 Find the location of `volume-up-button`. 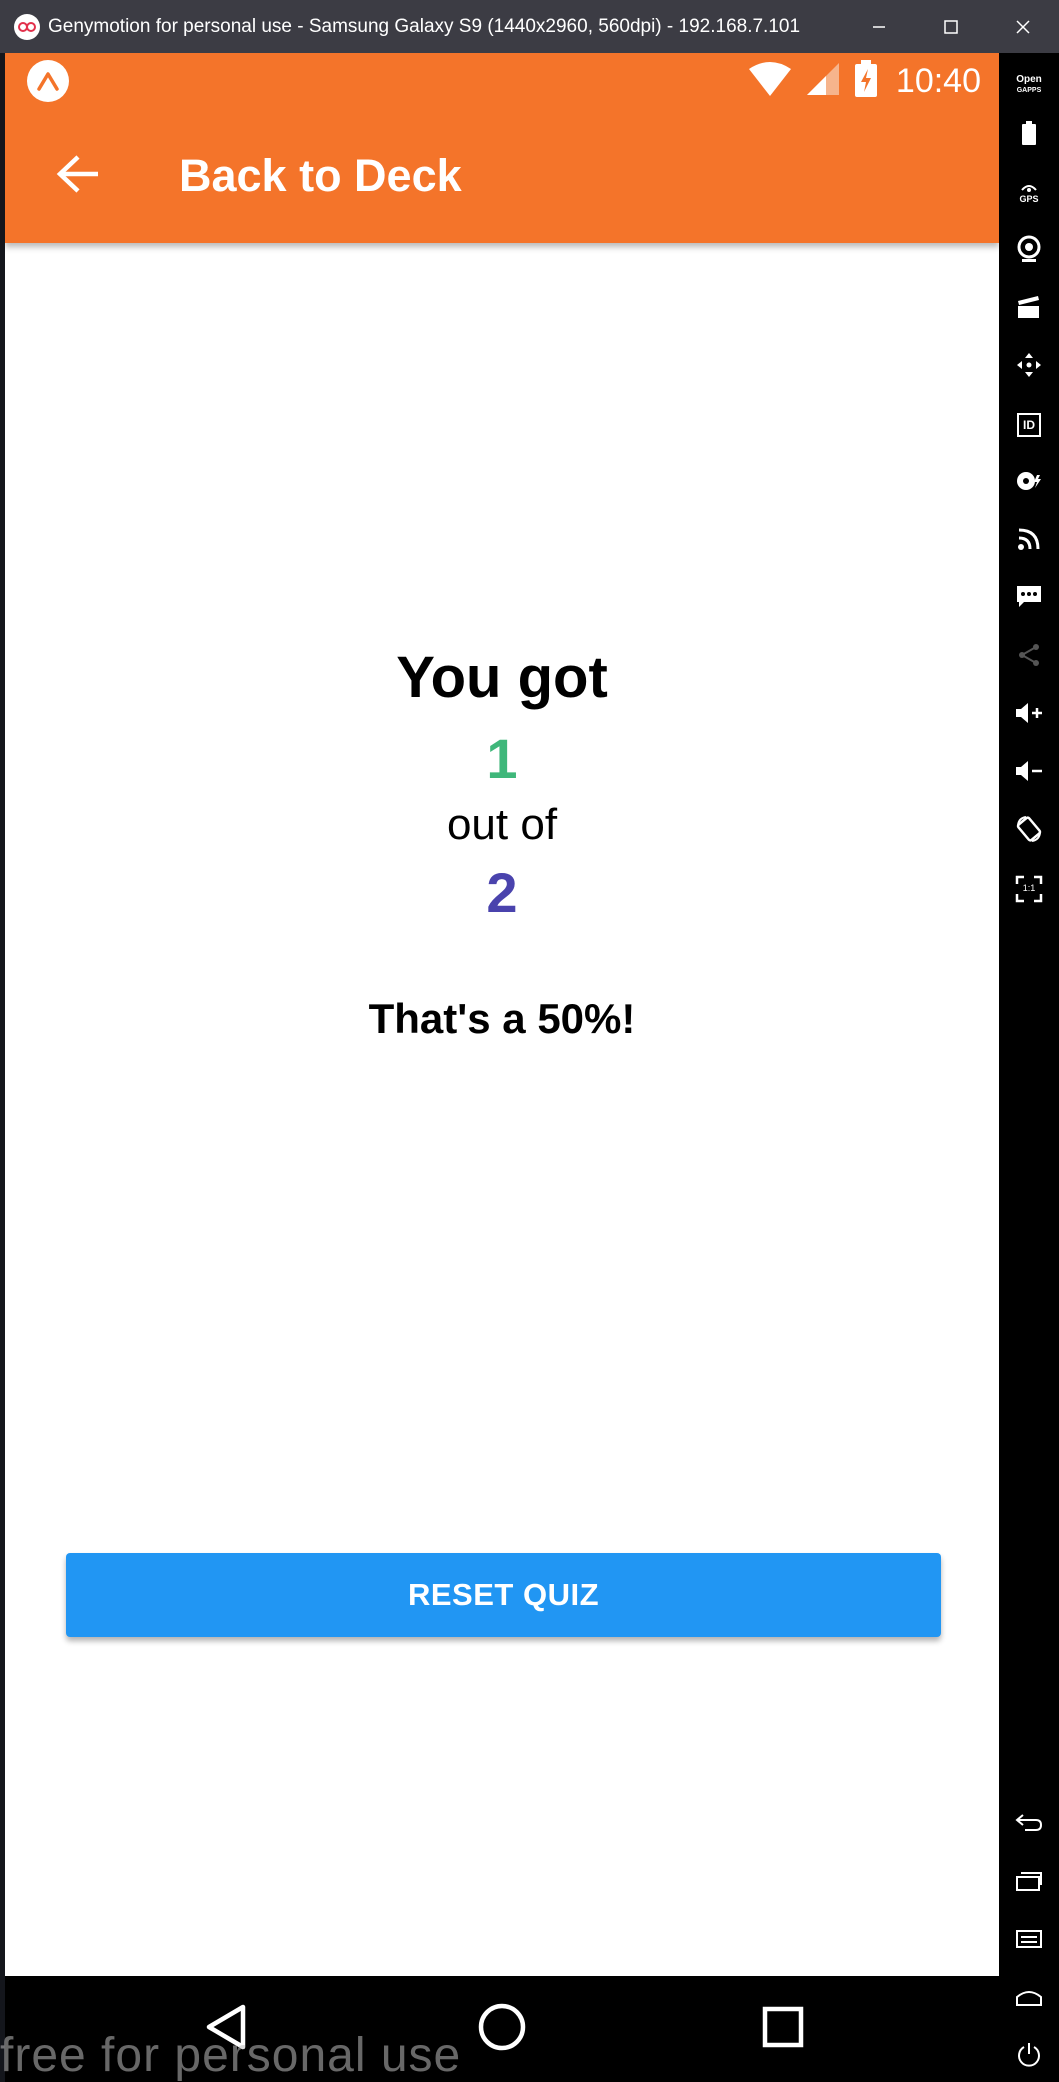

volume-up-button is located at coordinates (1029, 715).